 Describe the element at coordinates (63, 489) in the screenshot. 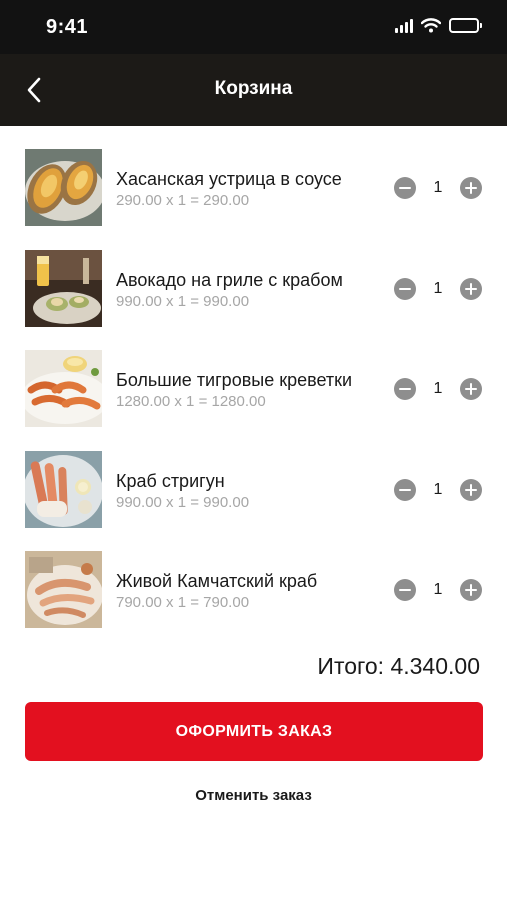

I see `snow-crab-photo` at that location.